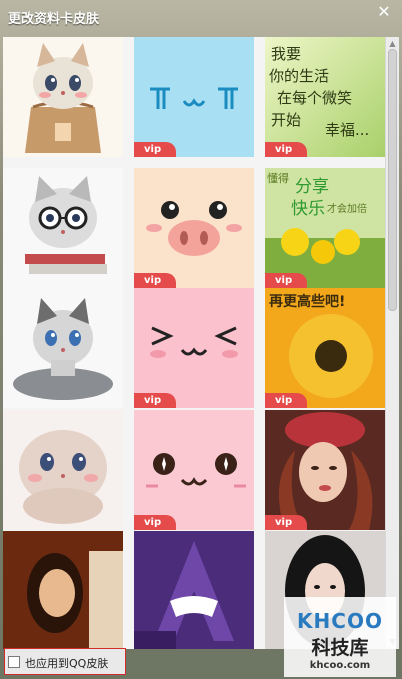 The image size is (402, 679). I want to click on skin-tile-sunflower: 再更高些吧! vip, so click(325, 348).